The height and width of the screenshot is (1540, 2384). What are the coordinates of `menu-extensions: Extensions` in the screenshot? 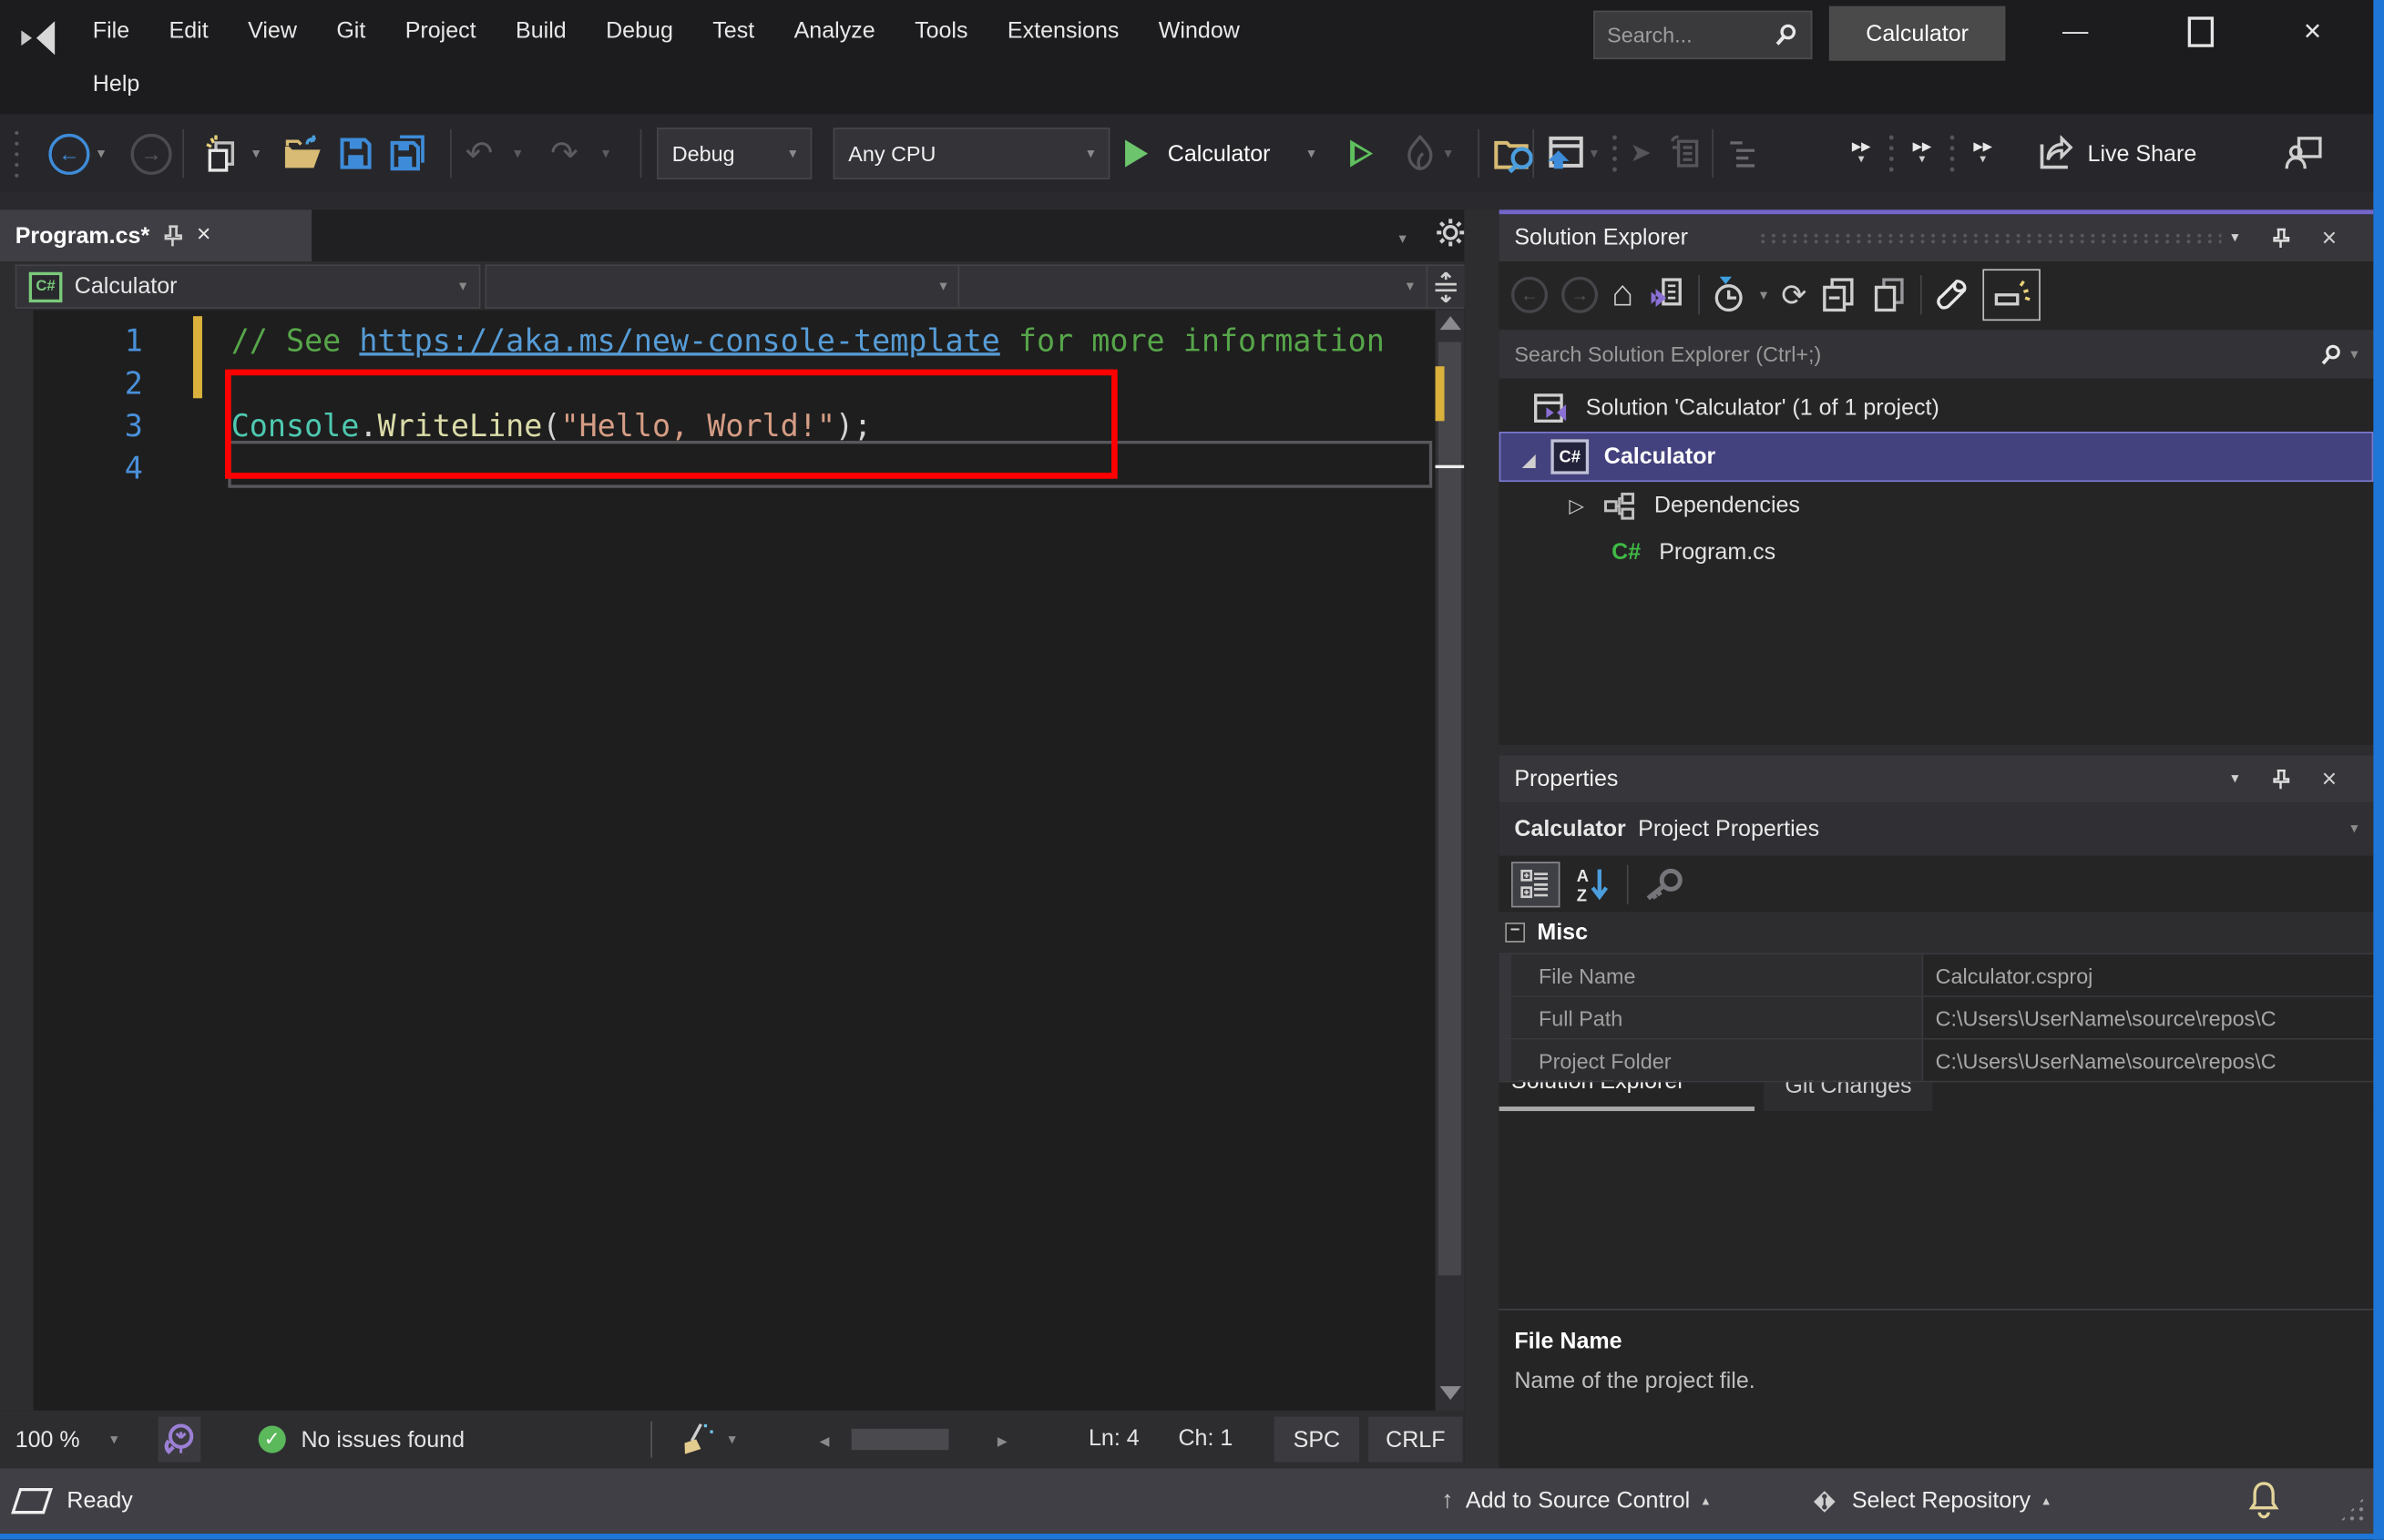 It's located at (1063, 30).